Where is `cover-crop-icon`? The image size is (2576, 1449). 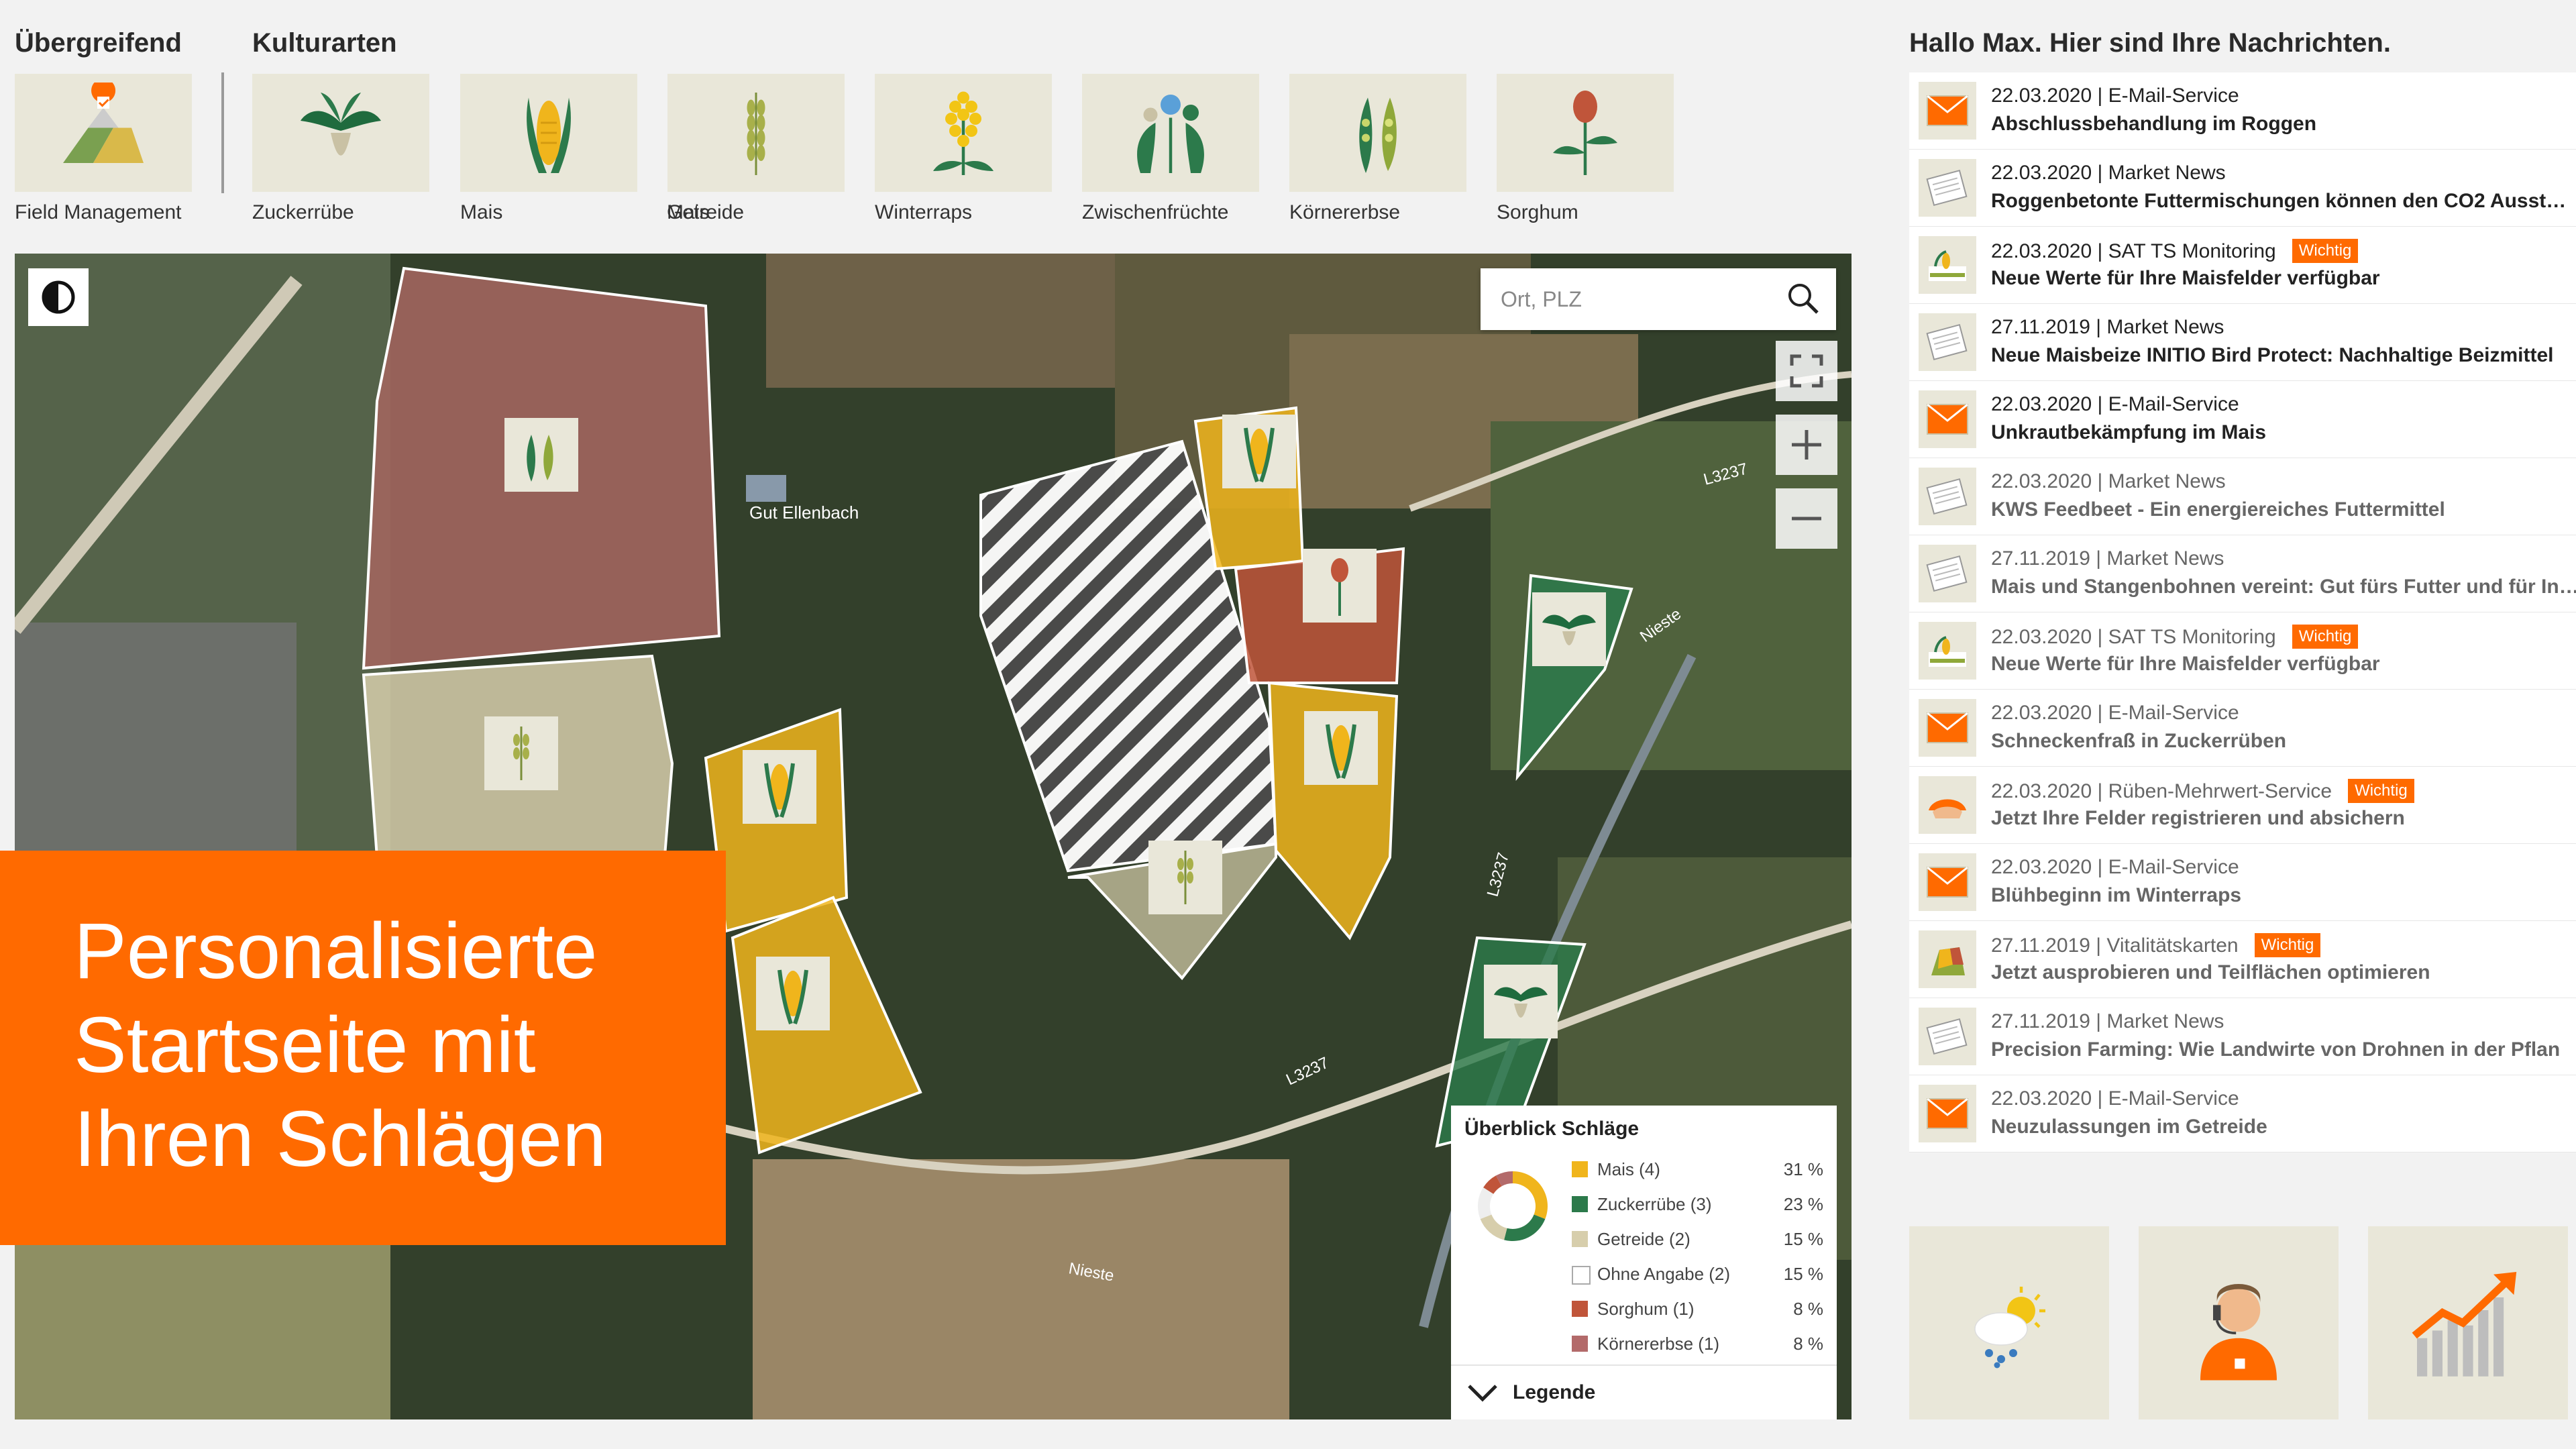
cover-crop-icon is located at coordinates (1170, 134).